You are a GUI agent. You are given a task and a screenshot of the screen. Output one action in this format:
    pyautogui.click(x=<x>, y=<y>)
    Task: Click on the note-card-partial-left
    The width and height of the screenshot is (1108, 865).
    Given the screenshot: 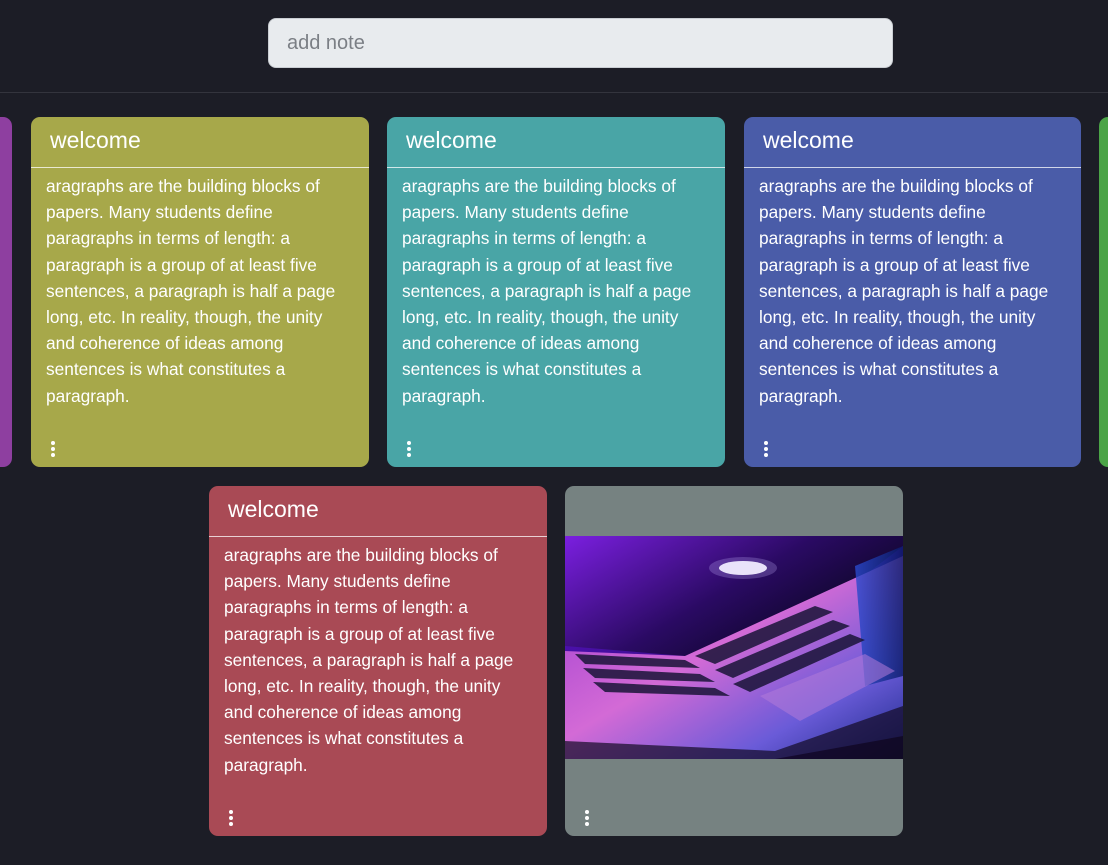 What is the action you would take?
    pyautogui.click(x=6, y=292)
    